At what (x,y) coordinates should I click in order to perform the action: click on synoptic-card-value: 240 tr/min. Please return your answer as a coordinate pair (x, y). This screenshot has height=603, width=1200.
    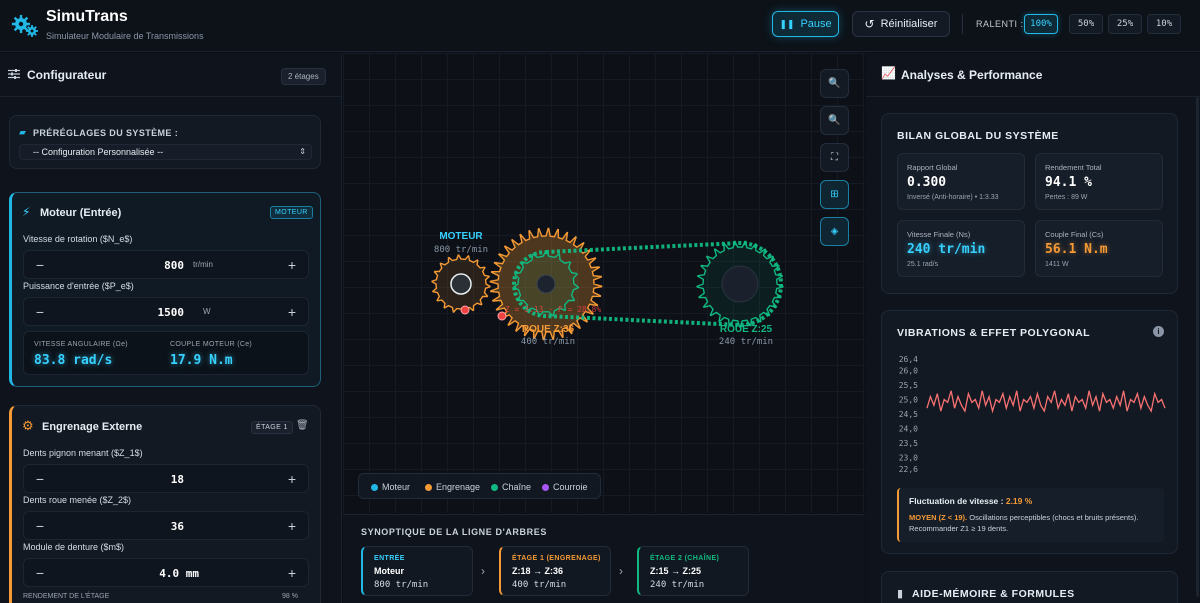
    Looking at the image, I should click on (677, 585).